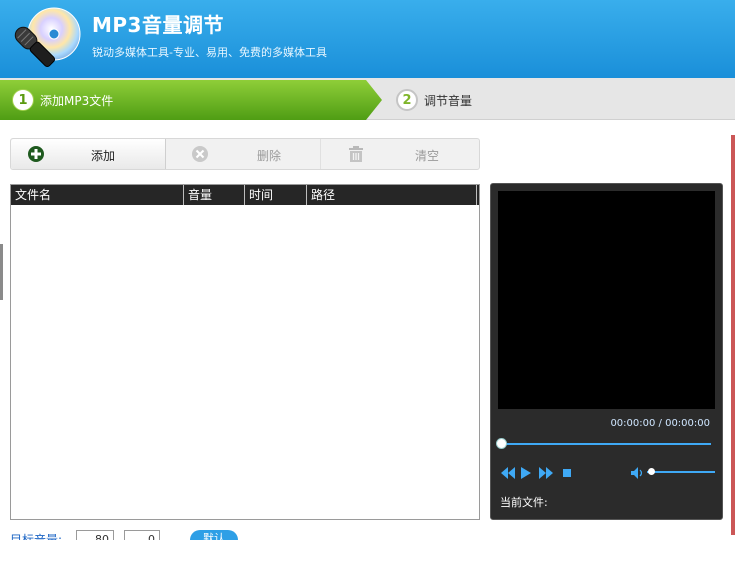 This screenshot has width=735, height=562. I want to click on left-edge-divider, so click(1, 272).